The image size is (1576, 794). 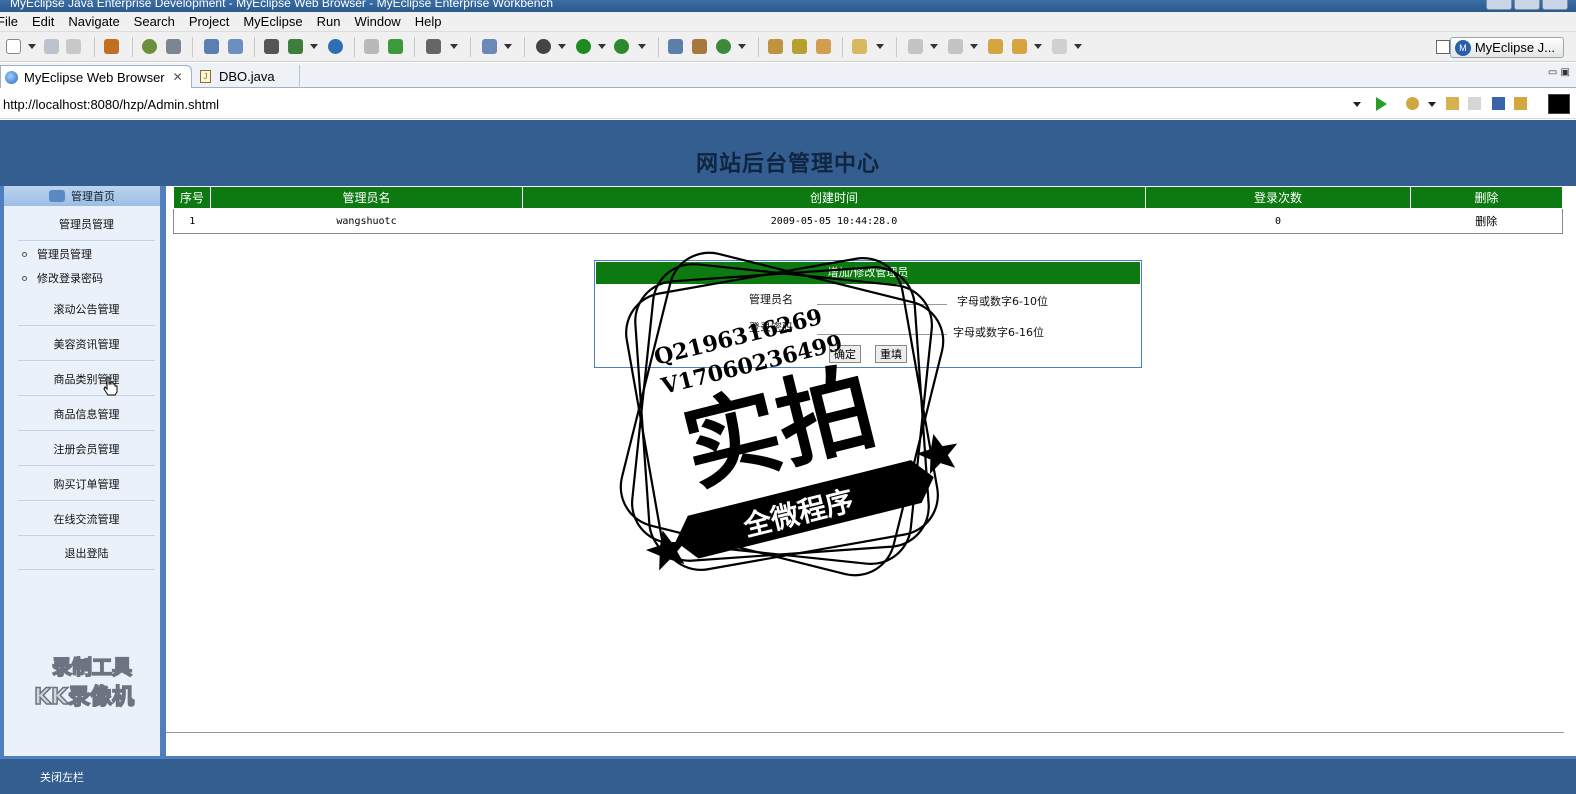 I want to click on tab-label: DBO.java, so click(x=247, y=76).